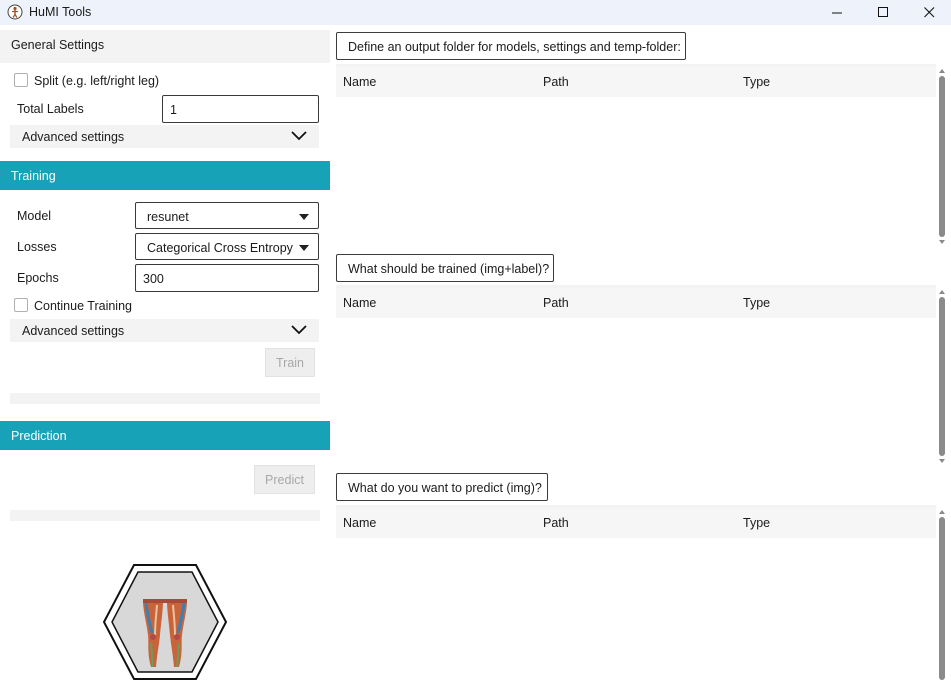 This screenshot has height=689, width=951. Describe the element at coordinates (227, 278) in the screenshot. I see `epochs-input: 300` at that location.